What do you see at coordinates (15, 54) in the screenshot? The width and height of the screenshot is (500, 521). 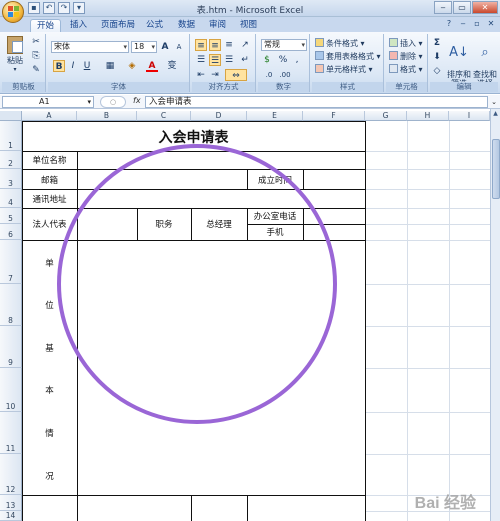 I see `paste-button: 粘贴 ▾` at bounding box center [15, 54].